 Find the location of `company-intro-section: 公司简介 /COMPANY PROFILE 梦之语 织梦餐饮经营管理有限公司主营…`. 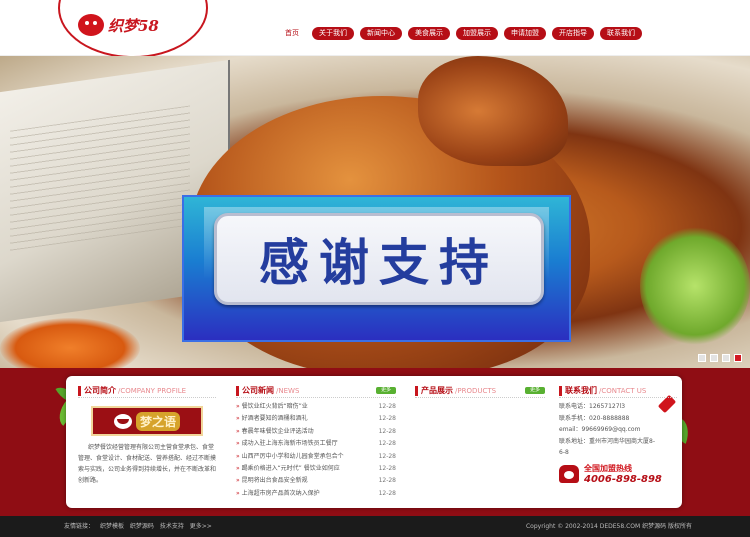

company-intro-section: 公司简介 /COMPANY PROFILE 梦之语 织梦餐饮经营管理有限公司主营… is located at coordinates (147, 443).